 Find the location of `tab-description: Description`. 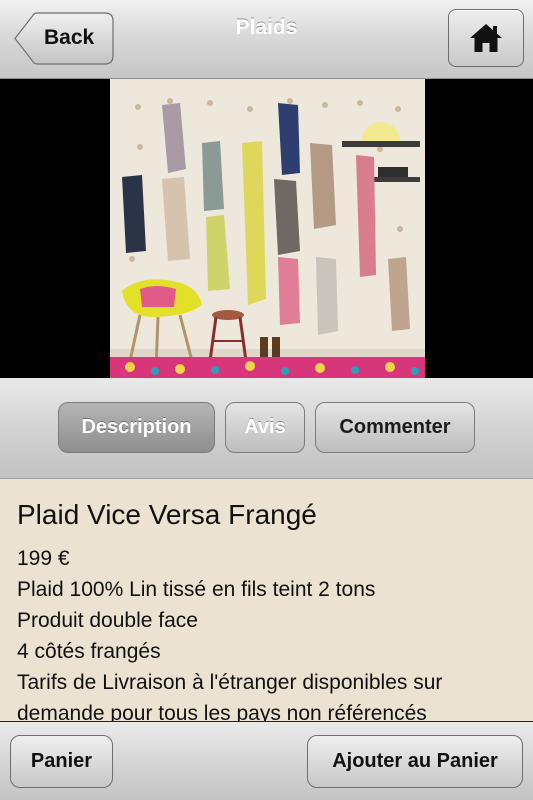

tab-description: Description is located at coordinates (136, 427).